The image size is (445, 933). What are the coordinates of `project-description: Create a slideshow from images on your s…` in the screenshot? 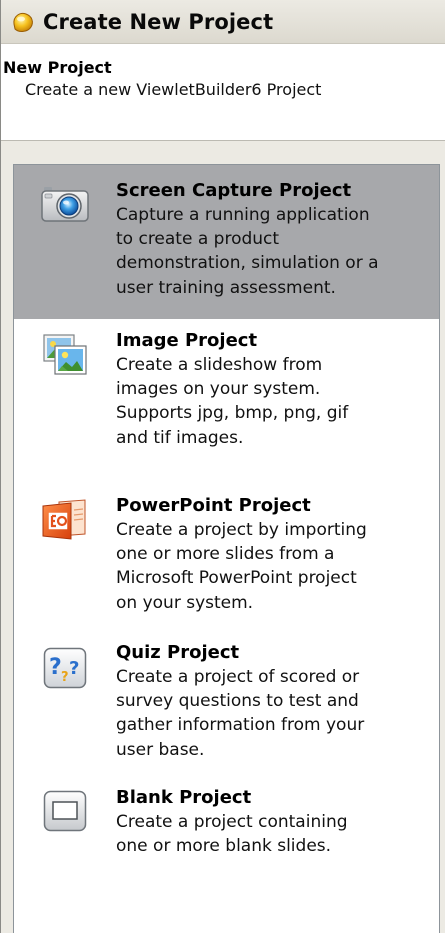 It's located at (232, 401).